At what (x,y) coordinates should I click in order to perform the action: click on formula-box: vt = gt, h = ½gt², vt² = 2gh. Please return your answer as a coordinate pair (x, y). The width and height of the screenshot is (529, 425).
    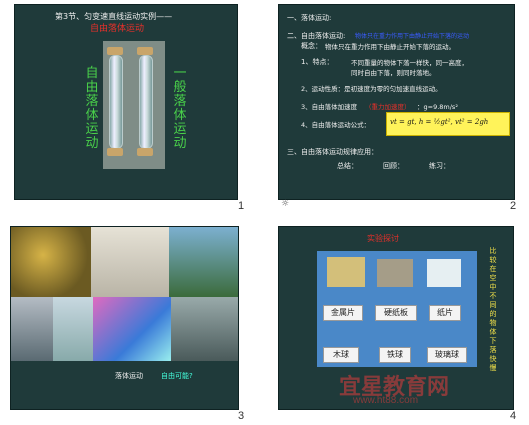
    Looking at the image, I should click on (448, 124).